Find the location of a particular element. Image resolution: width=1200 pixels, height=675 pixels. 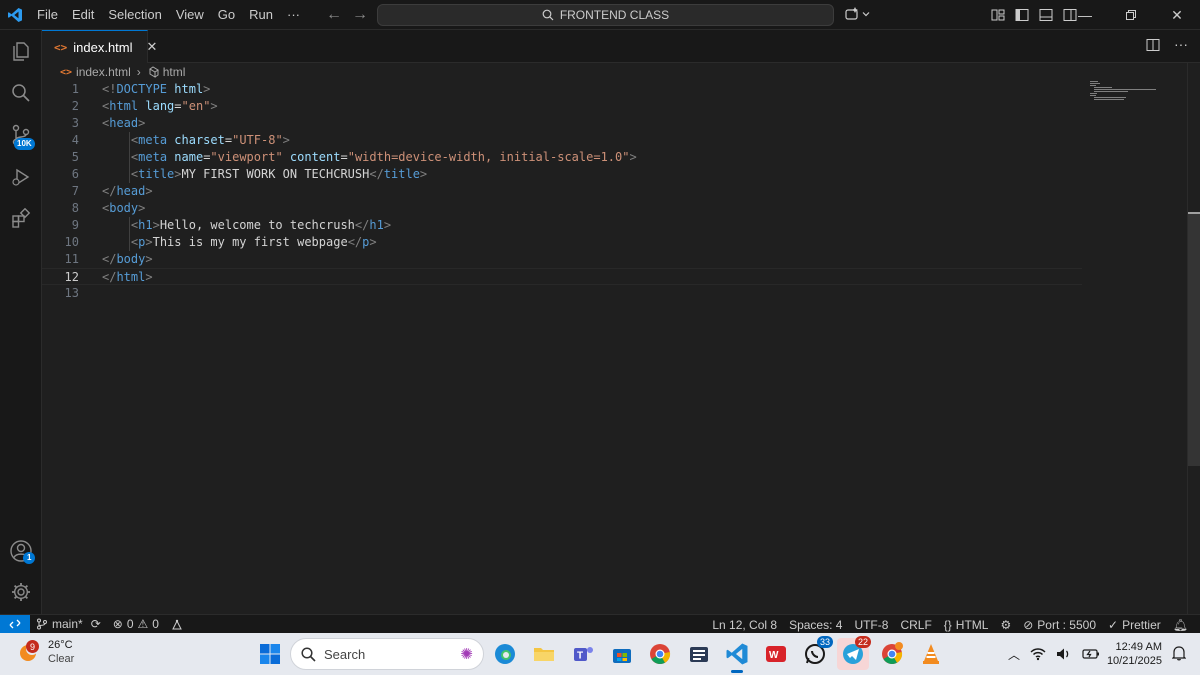

customize-layout-icon is located at coordinates (998, 15).